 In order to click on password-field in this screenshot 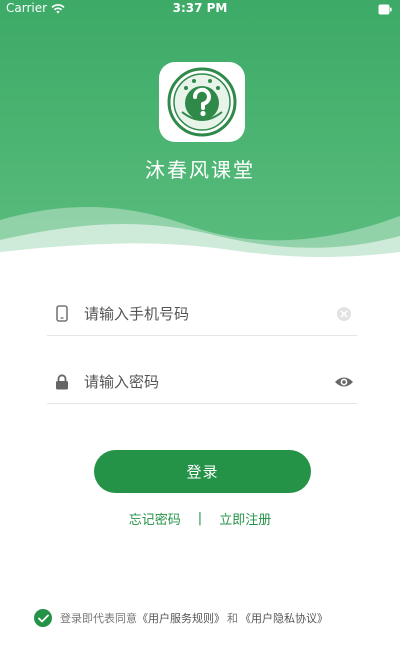, I will do `click(202, 382)`.